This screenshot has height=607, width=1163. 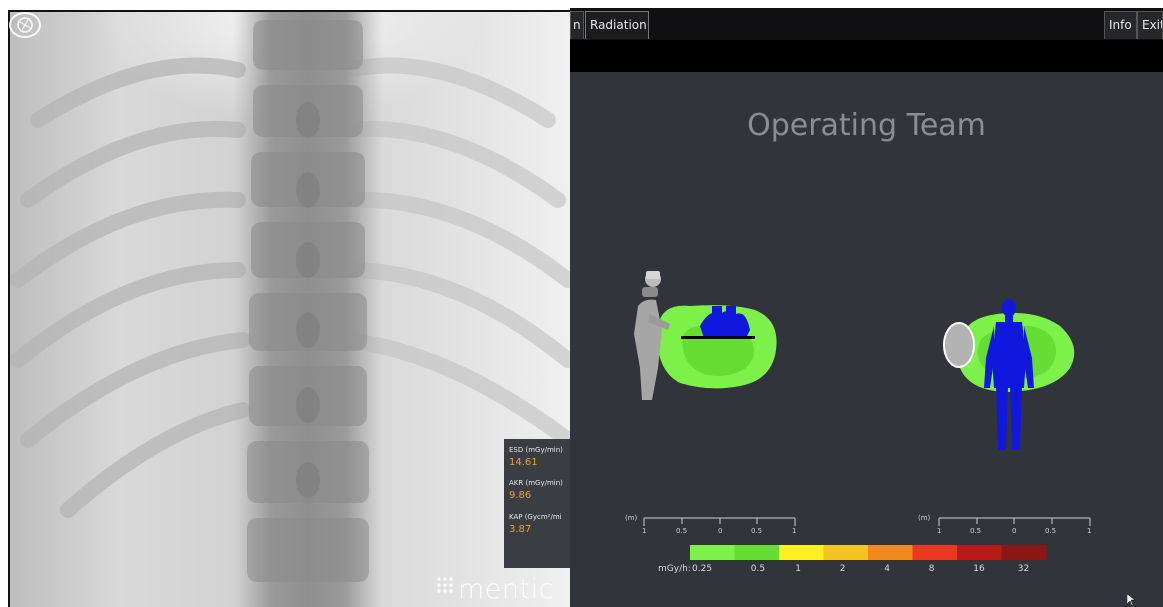 What do you see at coordinates (710, 524) in the screenshot?
I see `scale-left: (m) 1 0.5 0 0.5 1` at bounding box center [710, 524].